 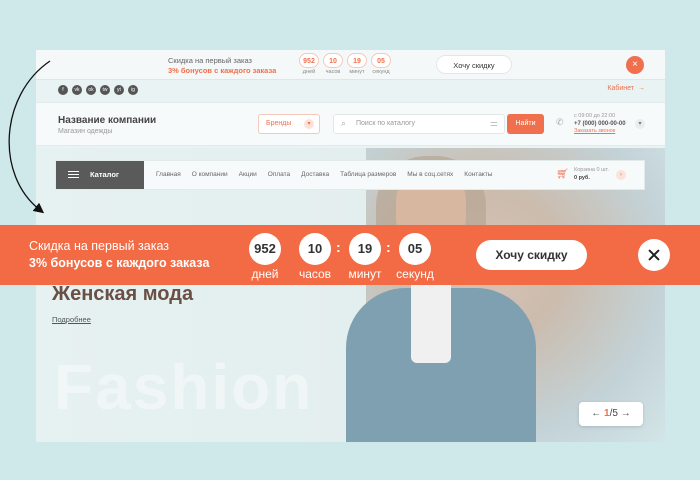 What do you see at coordinates (133, 90) in the screenshot?
I see `instagram-icon: ig` at bounding box center [133, 90].